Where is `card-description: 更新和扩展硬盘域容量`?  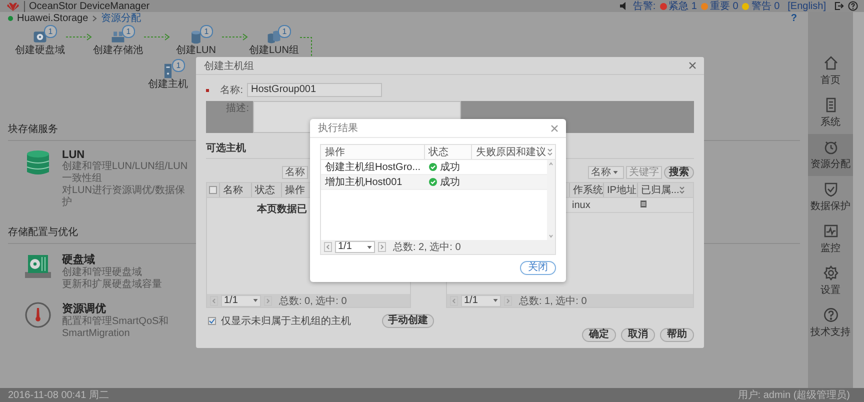 card-description: 更新和扩展硬盘域容量 is located at coordinates (112, 285).